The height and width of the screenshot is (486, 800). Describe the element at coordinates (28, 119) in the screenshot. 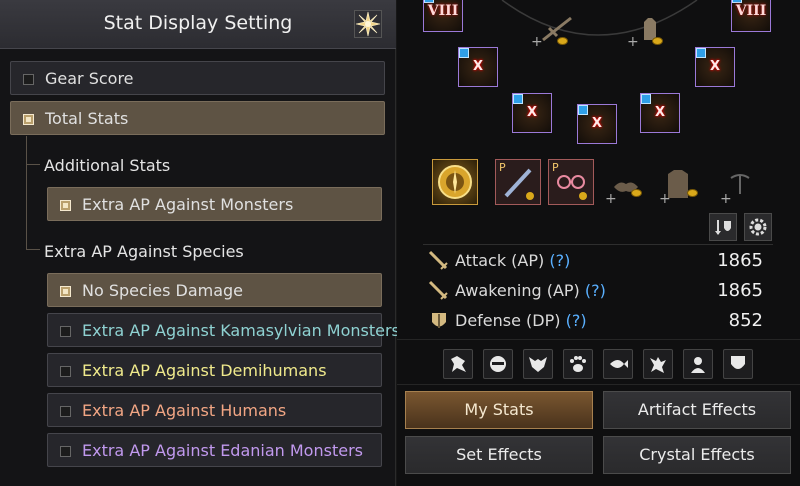

I see `total-stats-checkbox` at that location.